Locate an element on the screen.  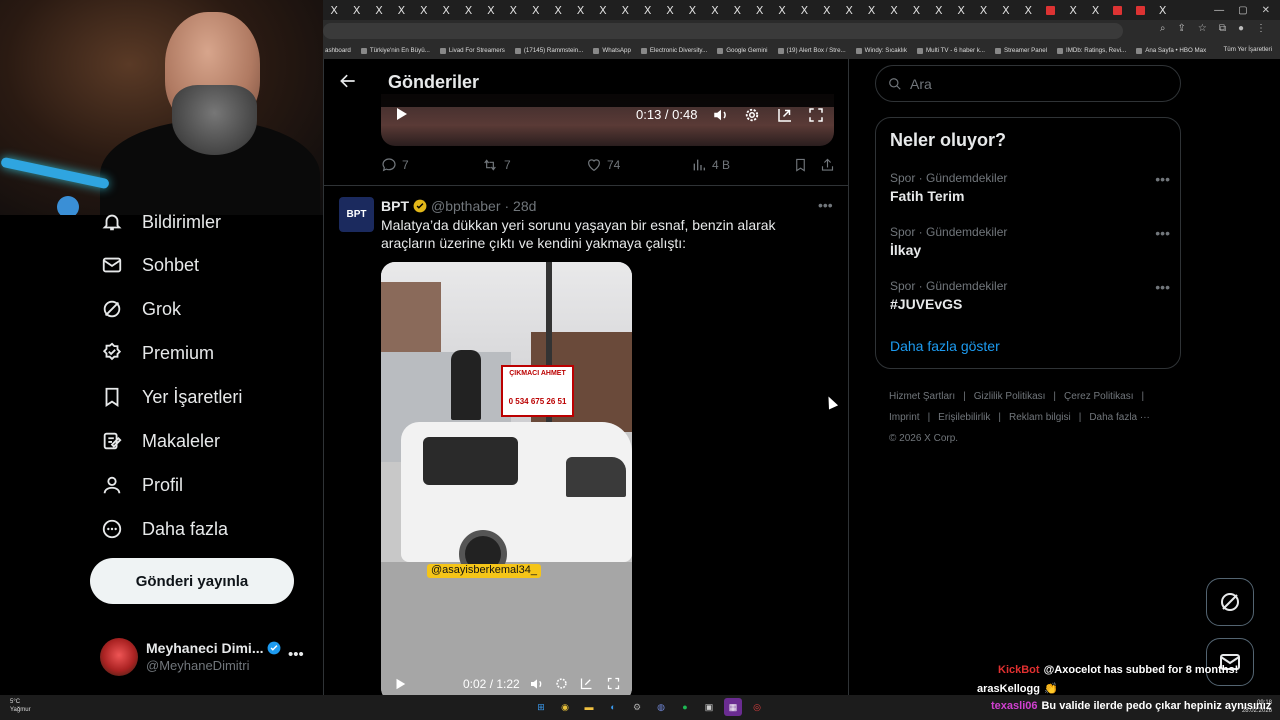
search-field: Ara is located at coordinates (1028, 83).